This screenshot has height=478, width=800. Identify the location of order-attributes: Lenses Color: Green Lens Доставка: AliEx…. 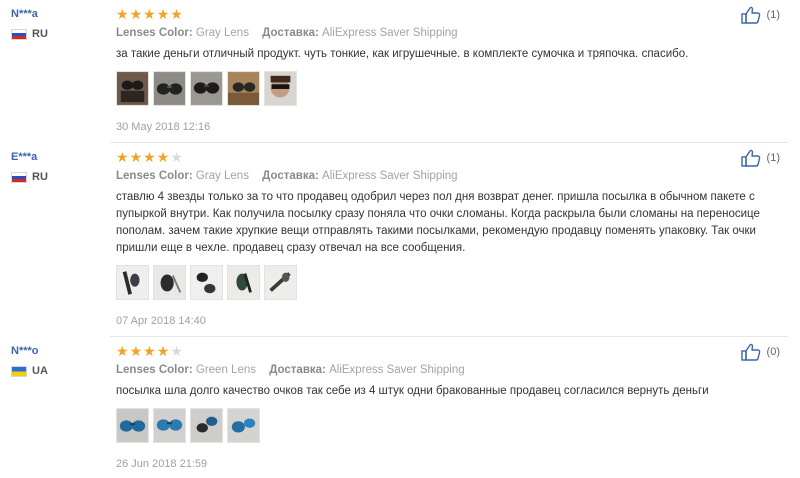
(441, 370).